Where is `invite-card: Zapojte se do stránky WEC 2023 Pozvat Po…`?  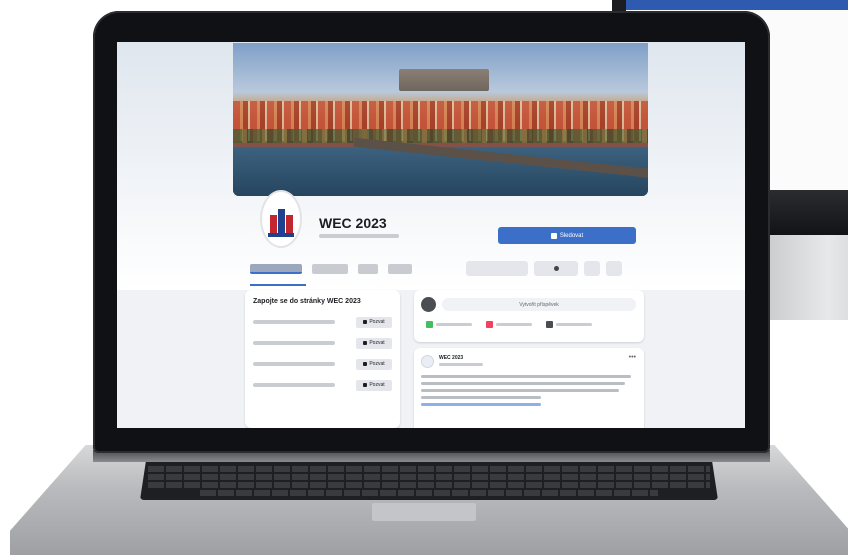
invite-card: Zapojte se do stránky WEC 2023 Pozvat Po… is located at coordinates (322, 359).